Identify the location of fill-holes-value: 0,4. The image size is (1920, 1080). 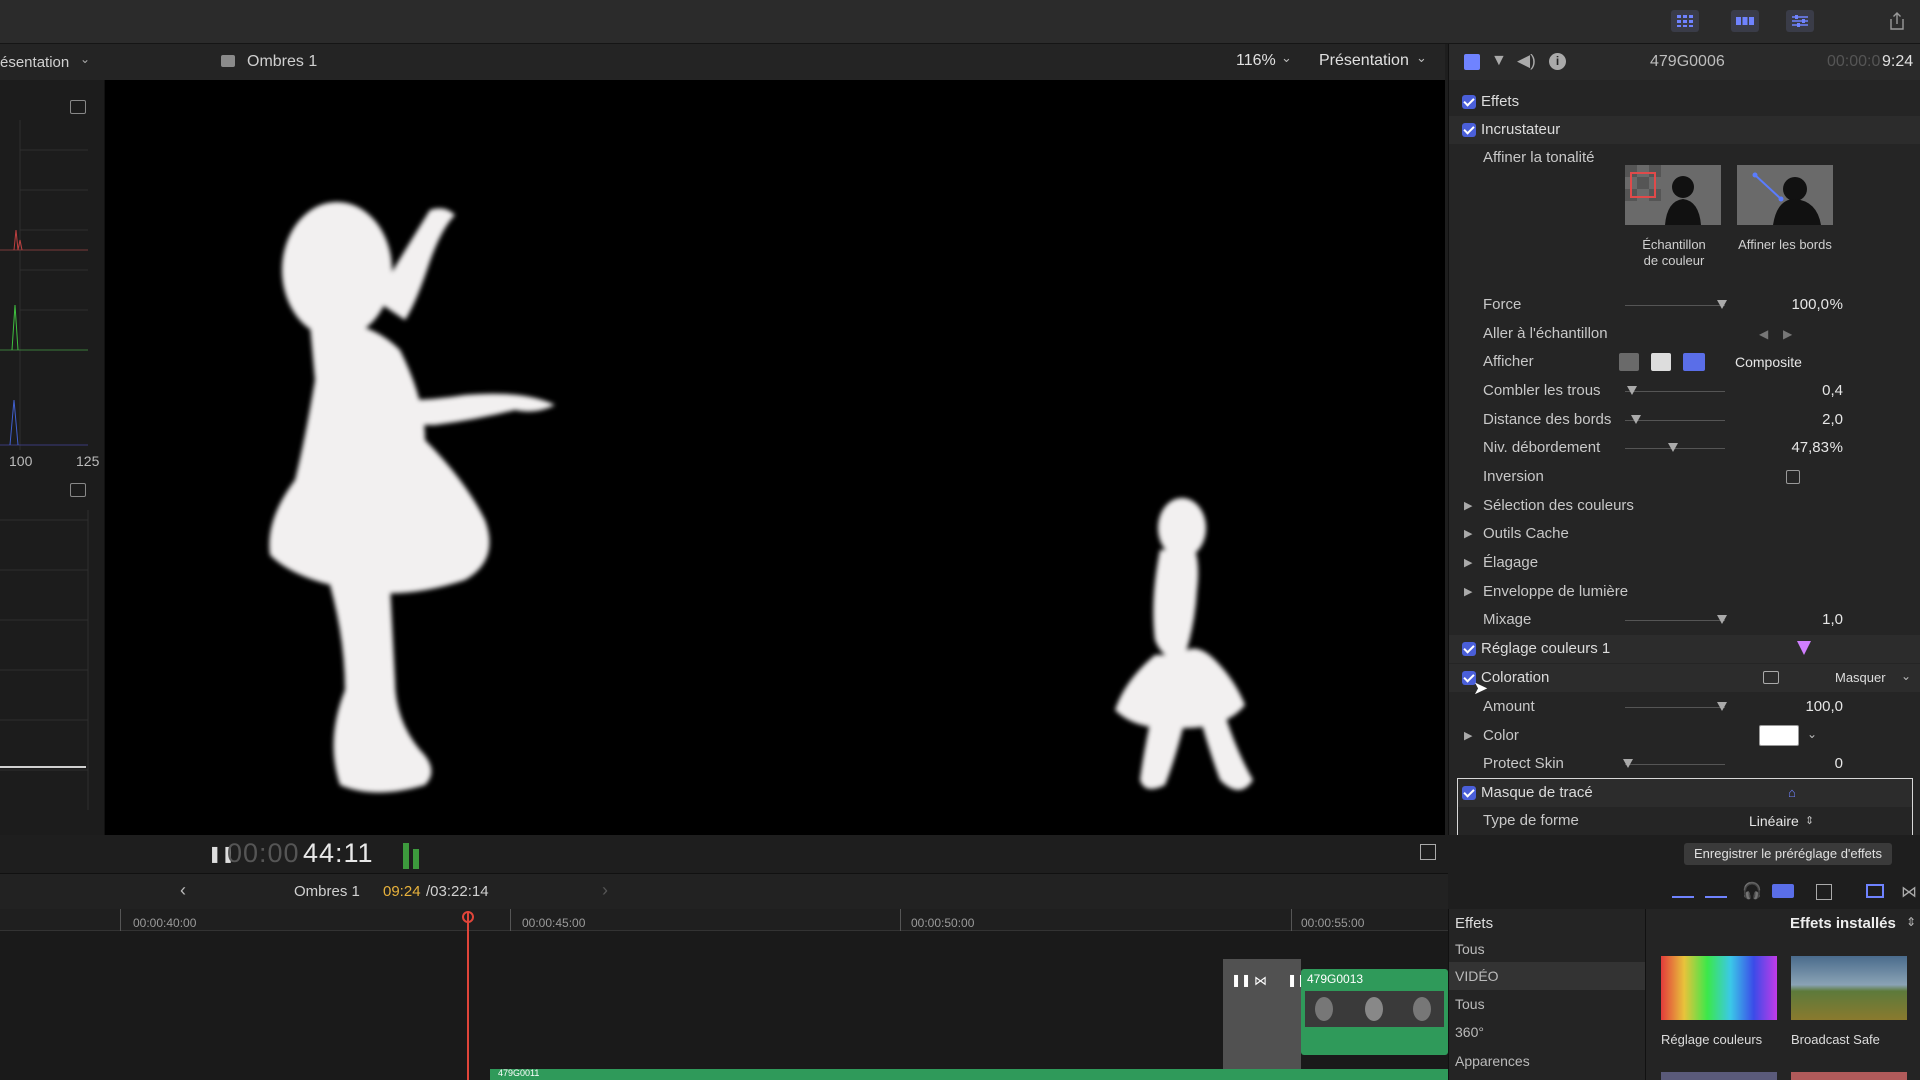
(1832, 391).